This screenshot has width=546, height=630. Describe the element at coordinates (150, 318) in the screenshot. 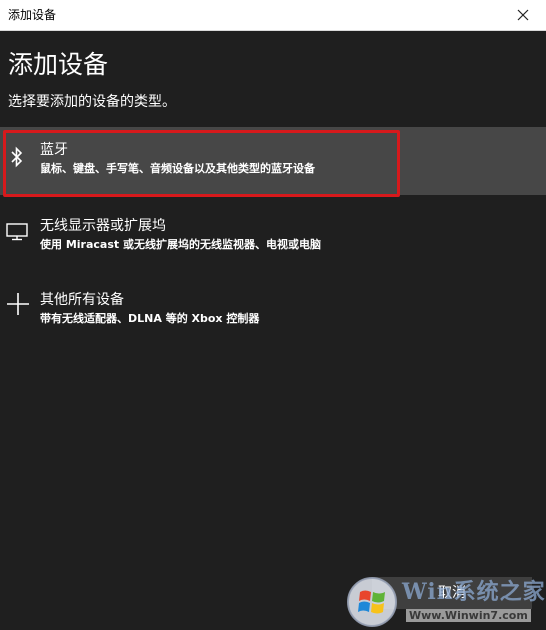

I see `option-other-devices-desc: 带有无线适配器、DLNA 等的 Xbox 控制器` at that location.